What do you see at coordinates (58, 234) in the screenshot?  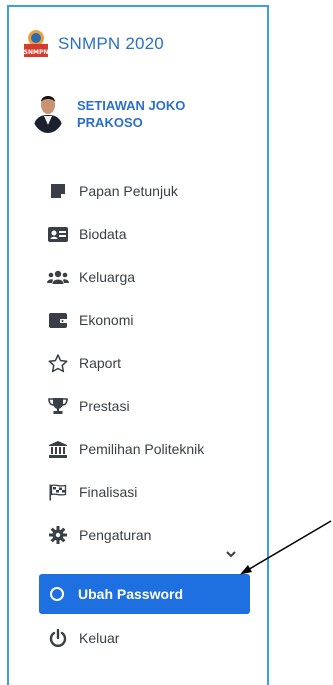 I see `id-card-icon` at bounding box center [58, 234].